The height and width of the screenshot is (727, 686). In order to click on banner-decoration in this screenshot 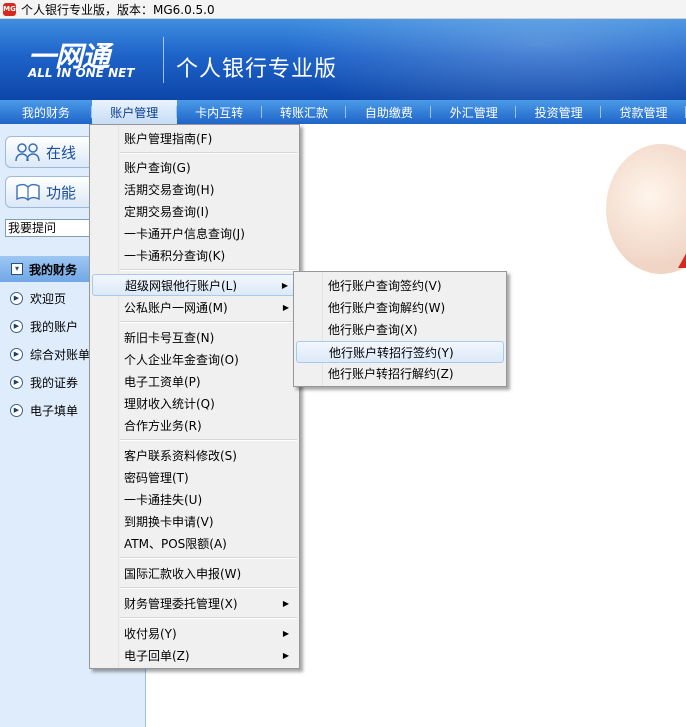, I will do `click(483, 59)`.